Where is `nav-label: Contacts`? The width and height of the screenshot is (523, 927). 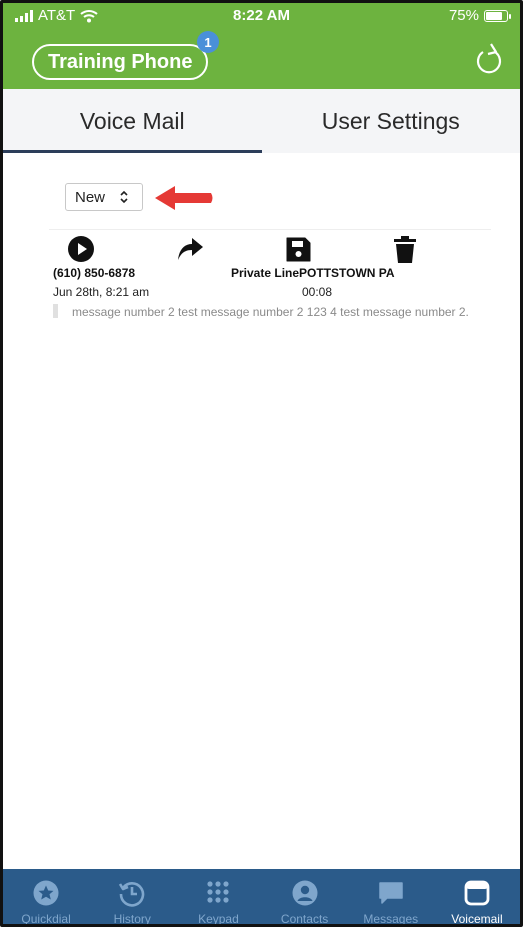 nav-label: Contacts is located at coordinates (304, 919).